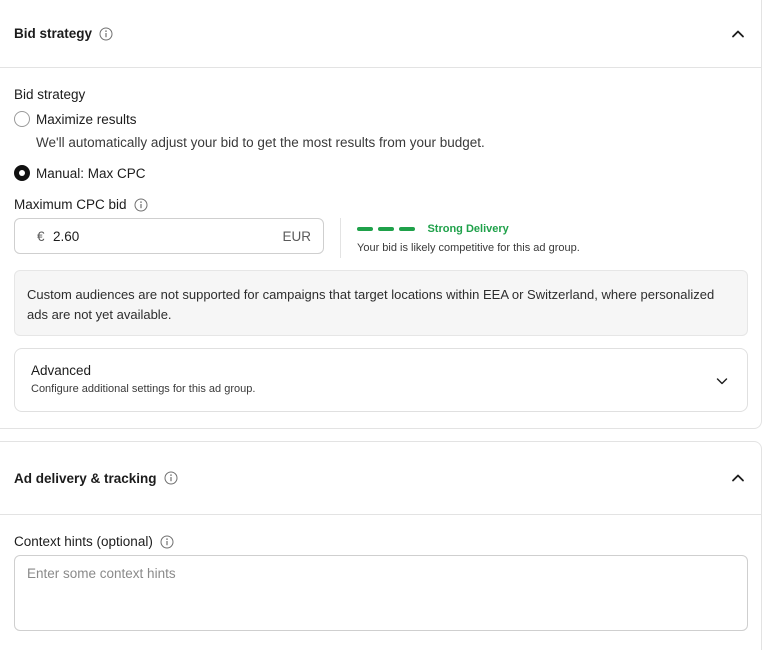 Image resolution: width=762 pixels, height=650 pixels. Describe the element at coordinates (22, 119) in the screenshot. I see `radio-button` at that location.